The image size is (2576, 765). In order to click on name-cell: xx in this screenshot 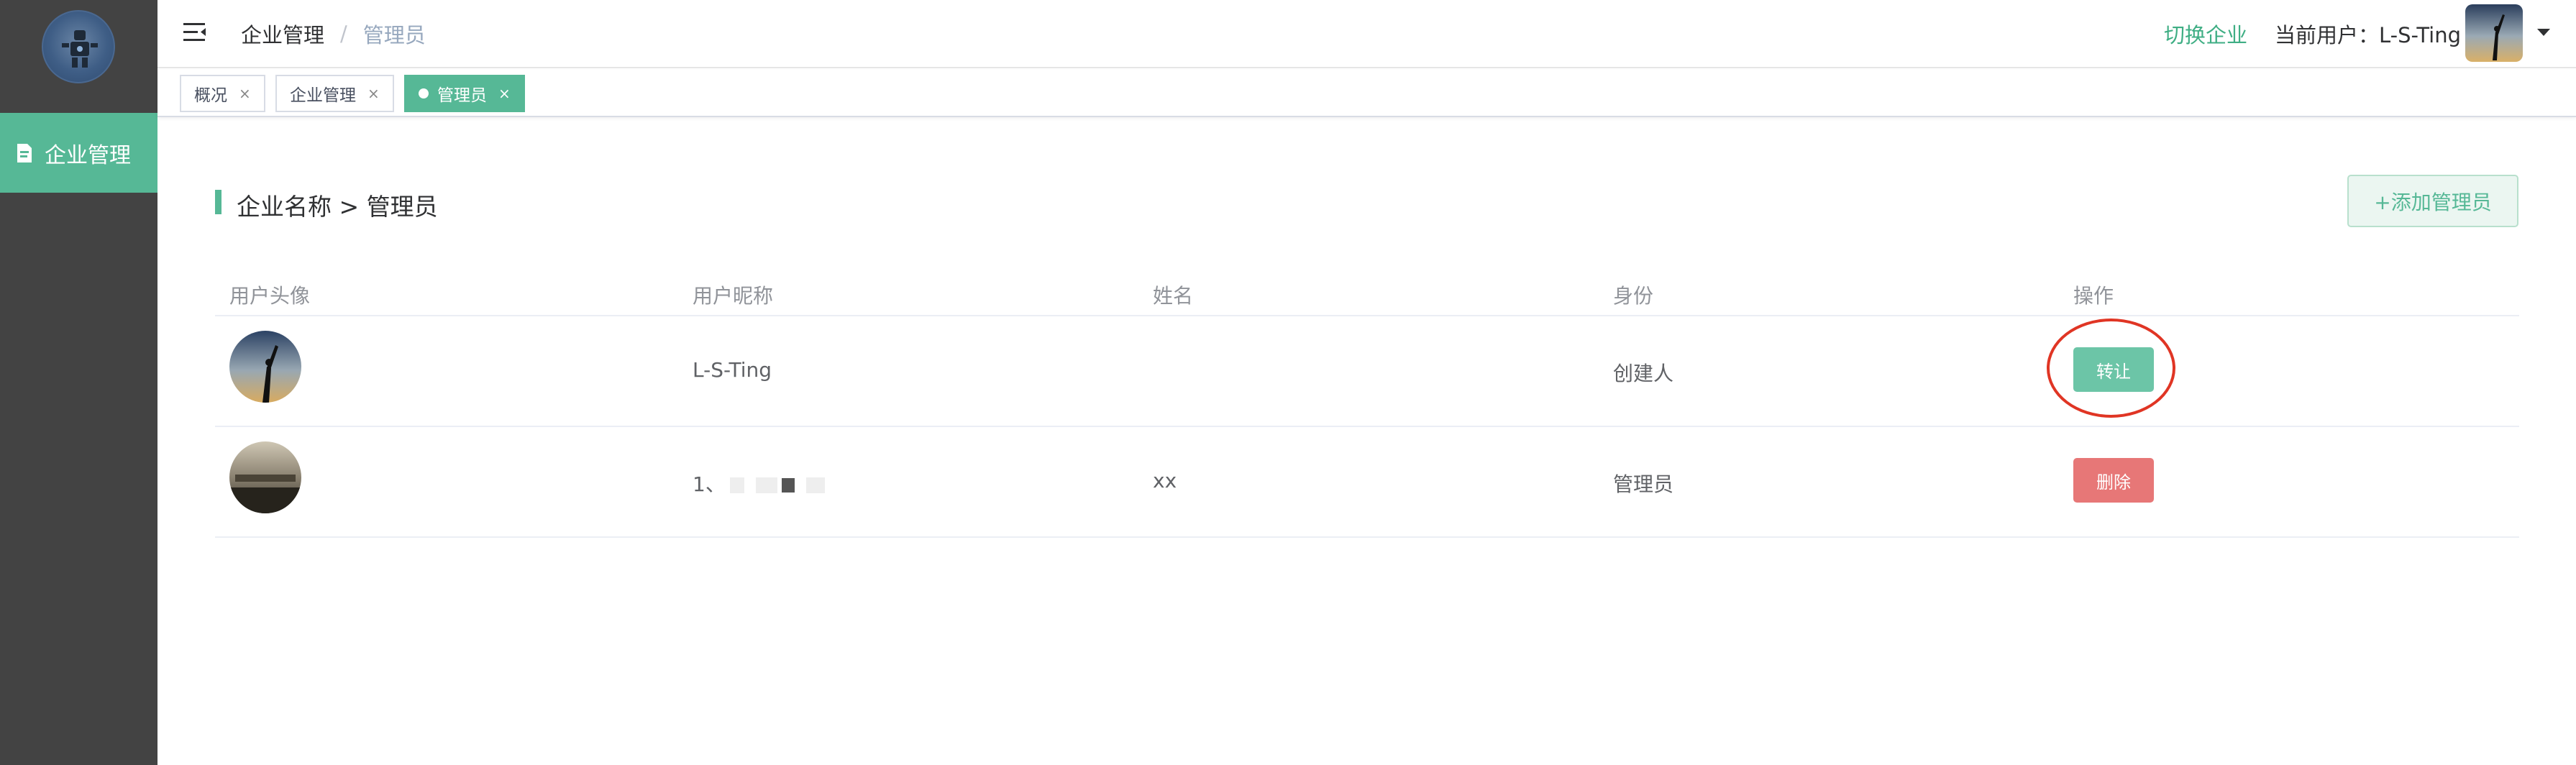, I will do `click(1165, 481)`.